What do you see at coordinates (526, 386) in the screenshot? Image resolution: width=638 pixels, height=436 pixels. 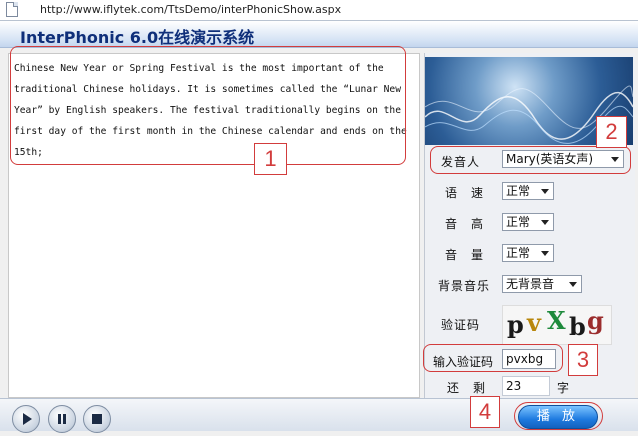 I see `remaining-count: 23` at bounding box center [526, 386].